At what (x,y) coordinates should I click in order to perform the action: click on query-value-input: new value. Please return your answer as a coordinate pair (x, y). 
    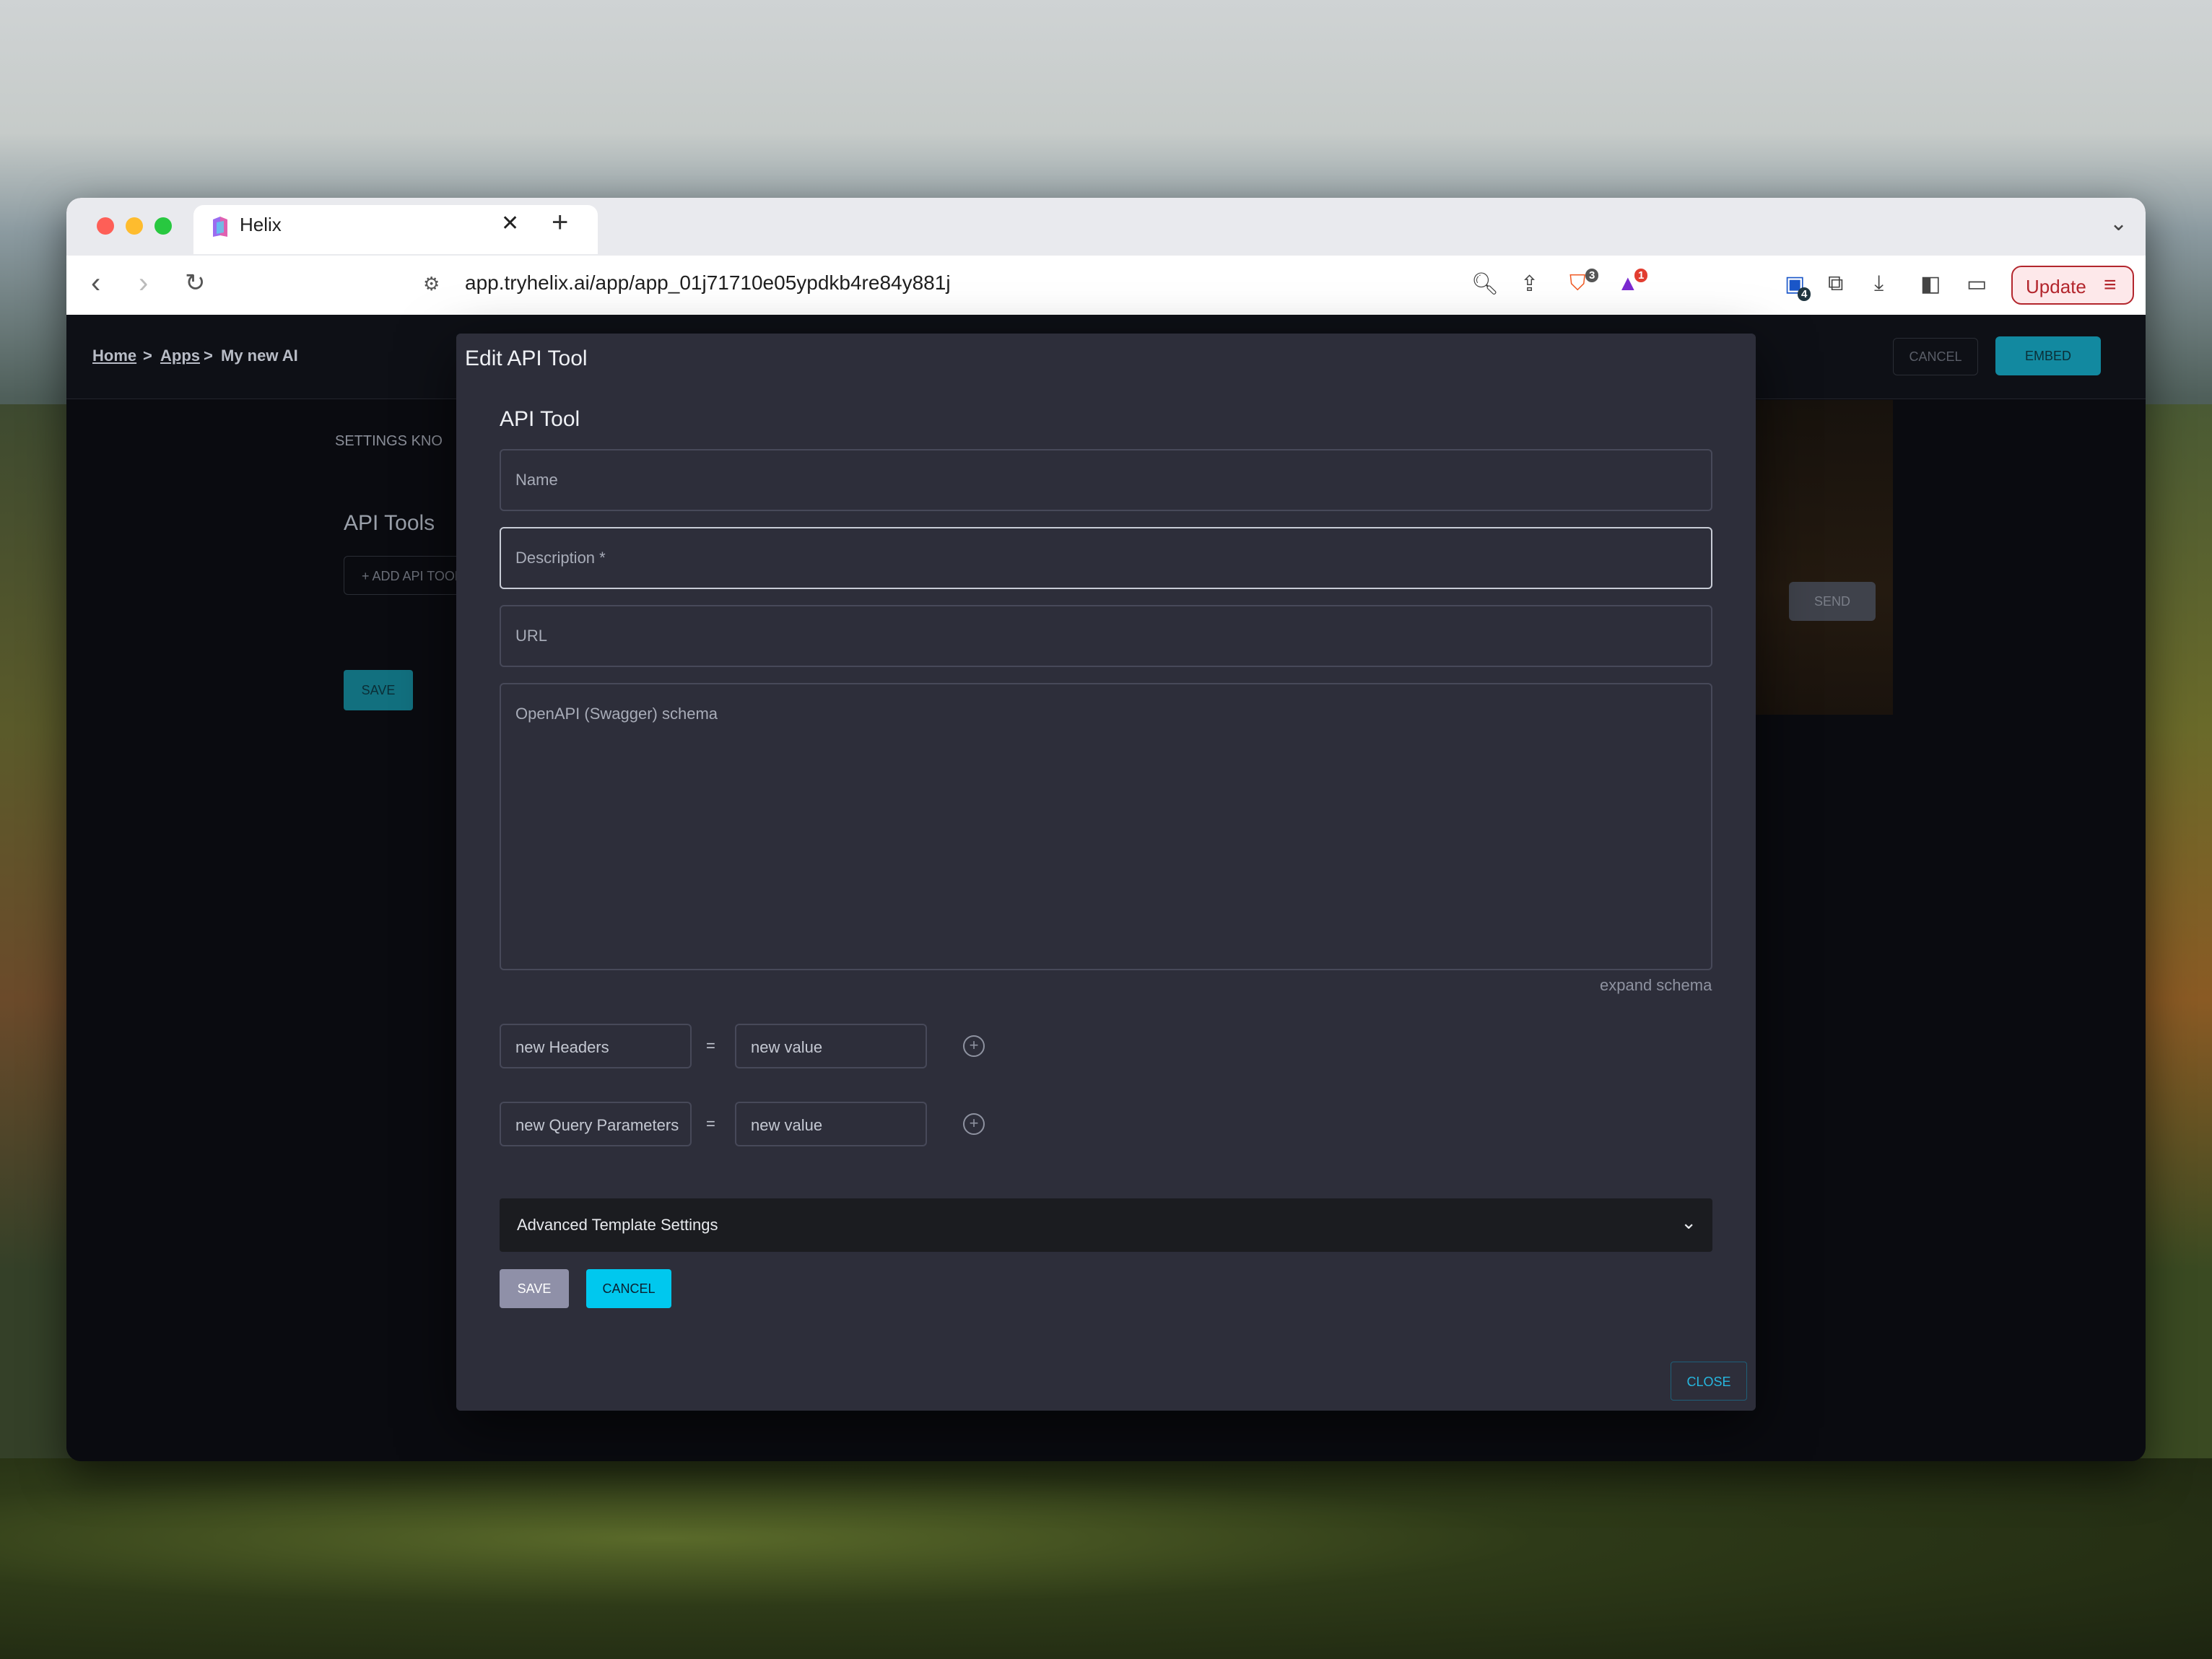
    Looking at the image, I should click on (831, 1124).